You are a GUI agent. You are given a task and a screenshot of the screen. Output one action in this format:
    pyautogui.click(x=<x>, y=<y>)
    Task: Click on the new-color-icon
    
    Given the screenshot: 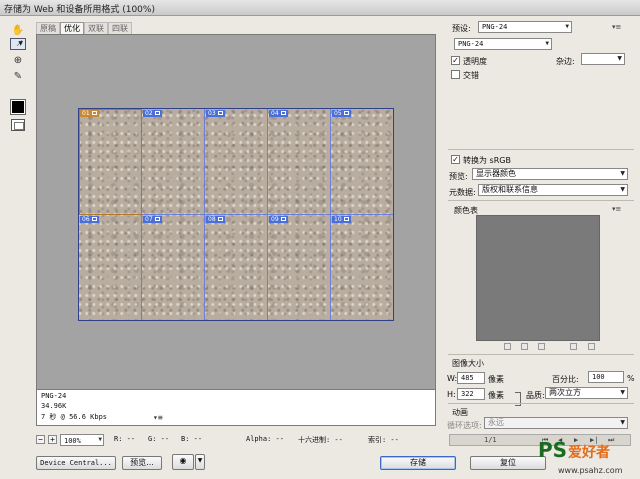 What is the action you would take?
    pyautogui.click(x=573, y=346)
    